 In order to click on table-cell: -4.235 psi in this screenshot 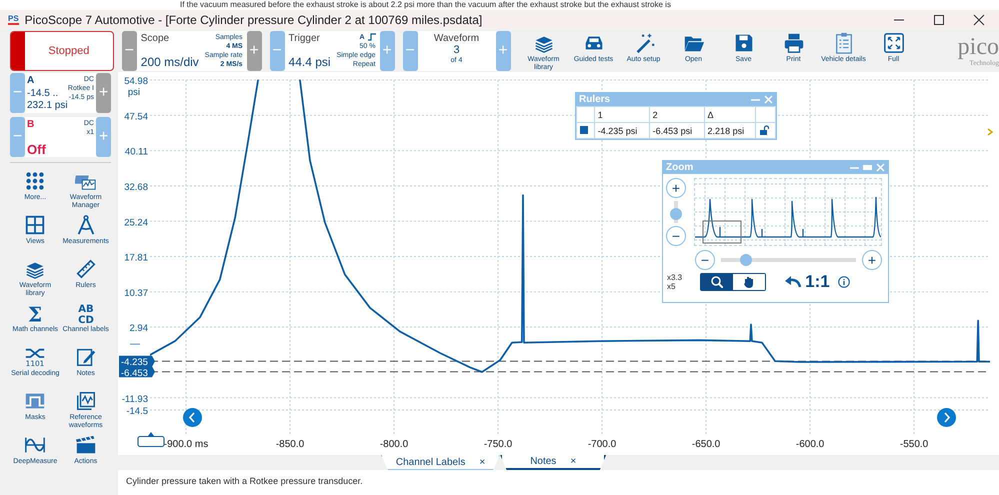, I will do `click(622, 130)`.